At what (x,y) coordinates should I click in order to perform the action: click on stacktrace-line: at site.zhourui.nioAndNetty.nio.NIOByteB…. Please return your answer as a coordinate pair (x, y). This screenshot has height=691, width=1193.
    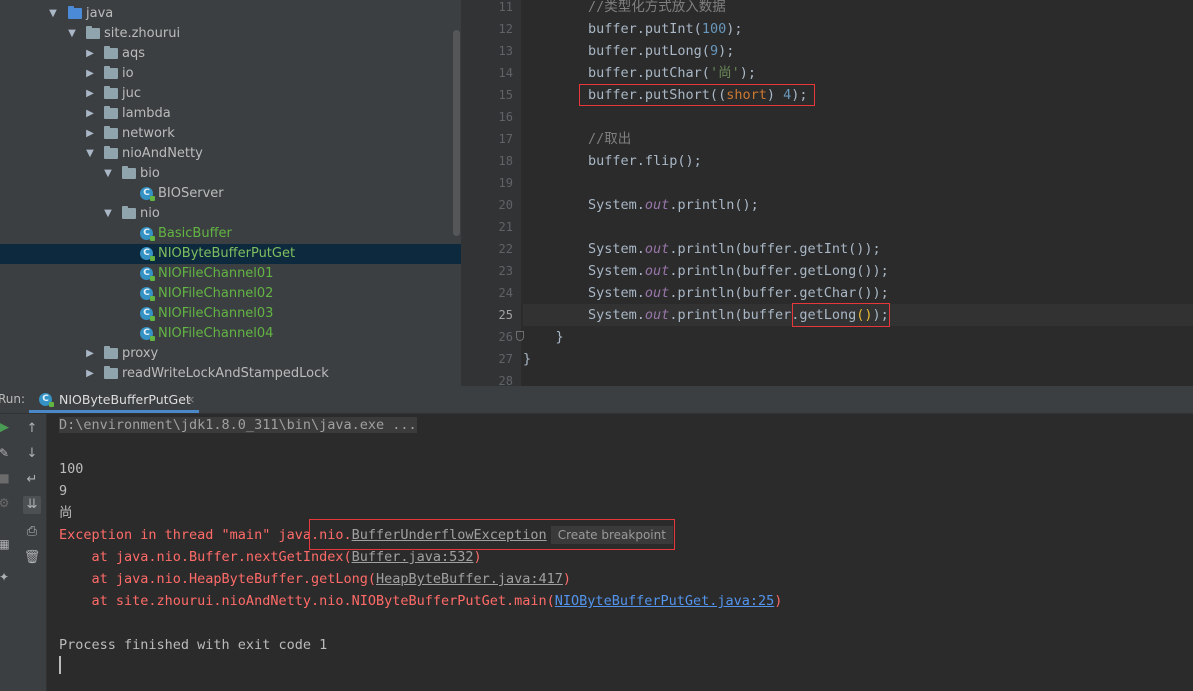
    Looking at the image, I should click on (421, 601).